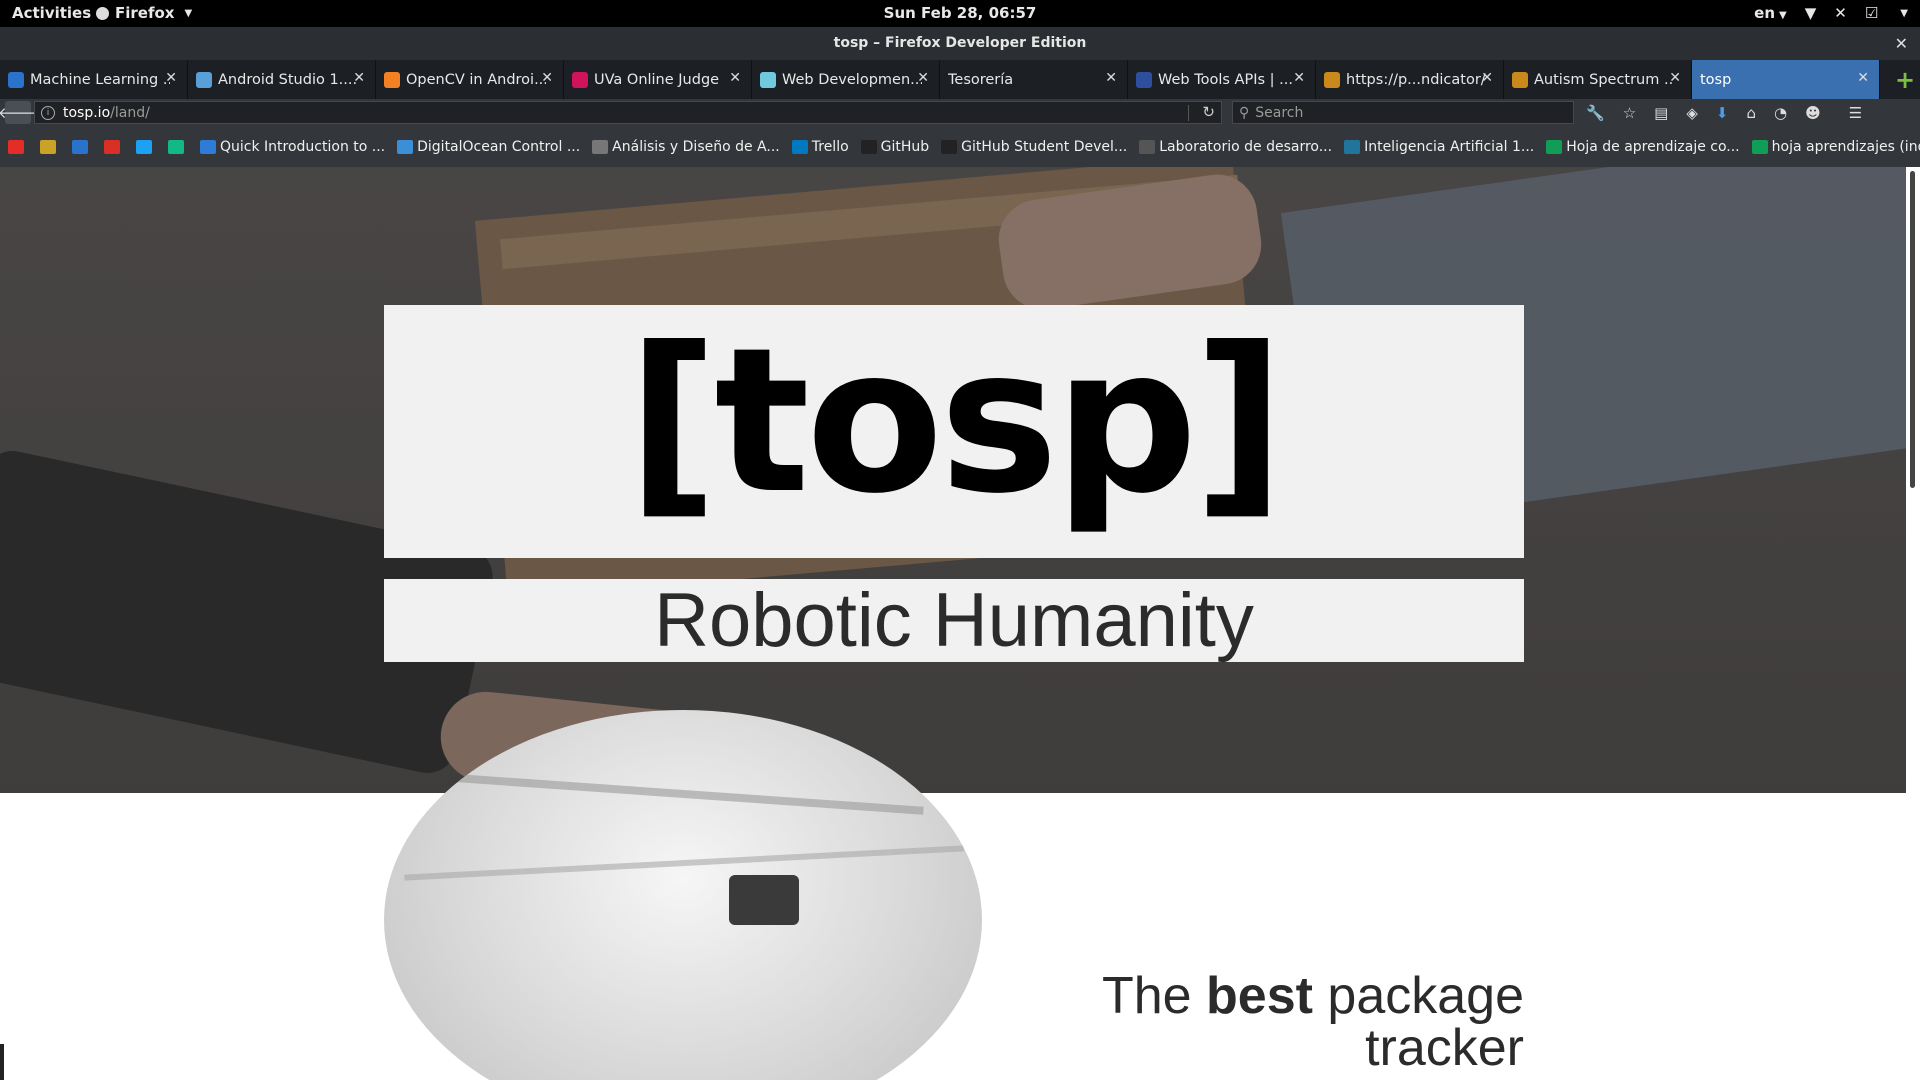 This screenshot has height=1080, width=1920. I want to click on tab-label: https://p...ndicator/, so click(1416, 79).